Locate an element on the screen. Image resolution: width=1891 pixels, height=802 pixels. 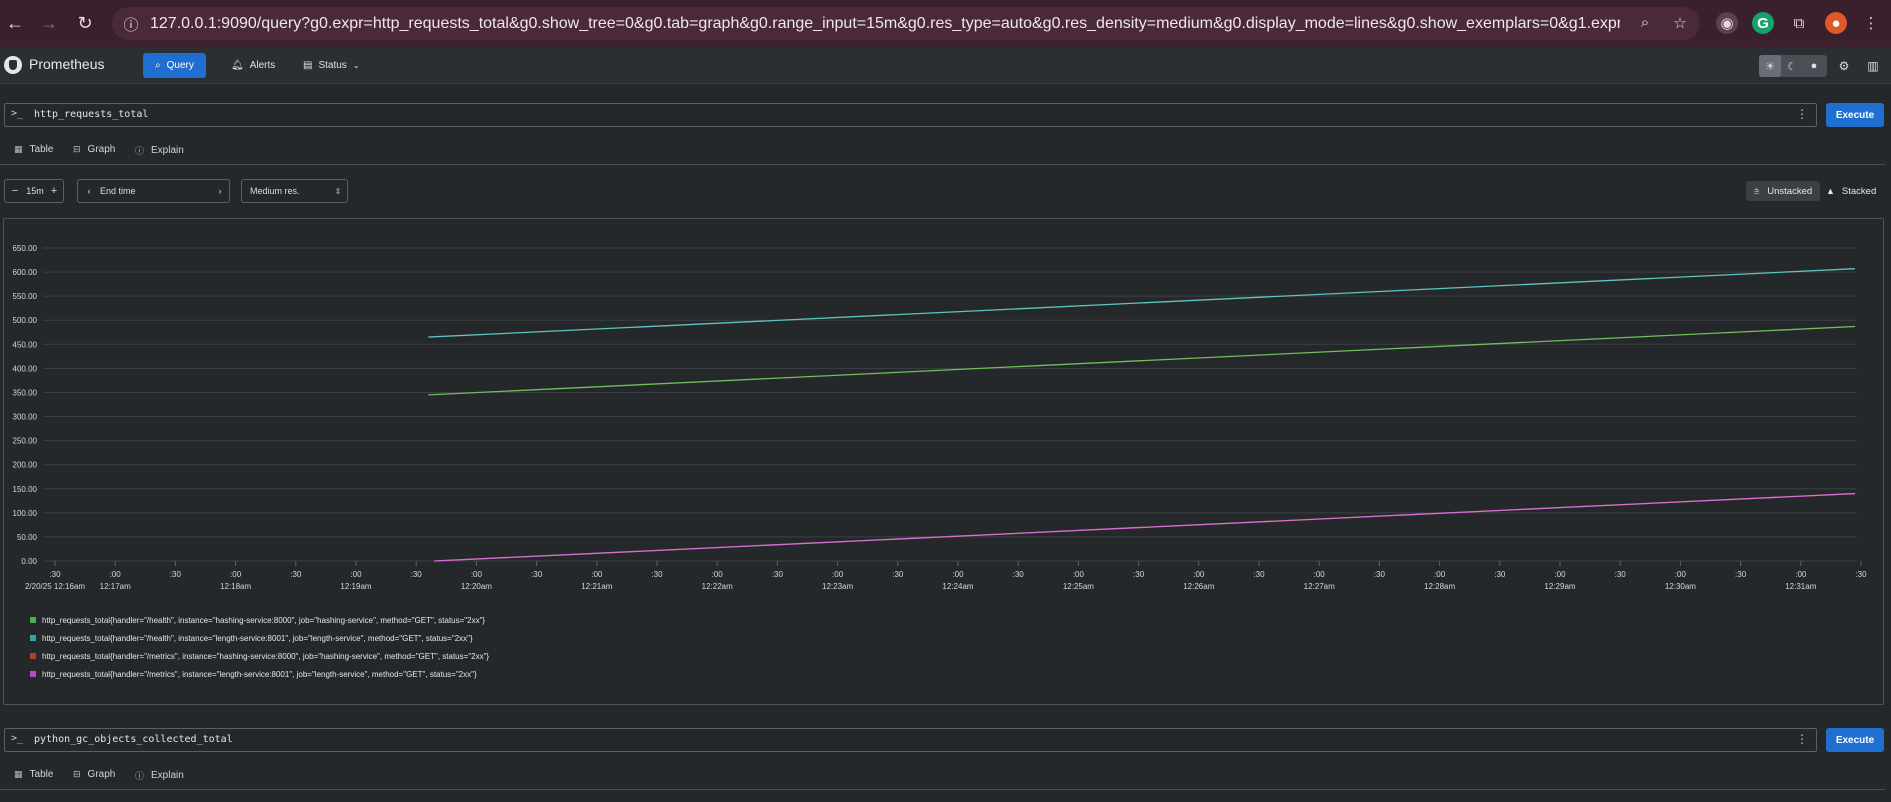
y-tick-label: 450.00 is located at coordinates (25, 344).